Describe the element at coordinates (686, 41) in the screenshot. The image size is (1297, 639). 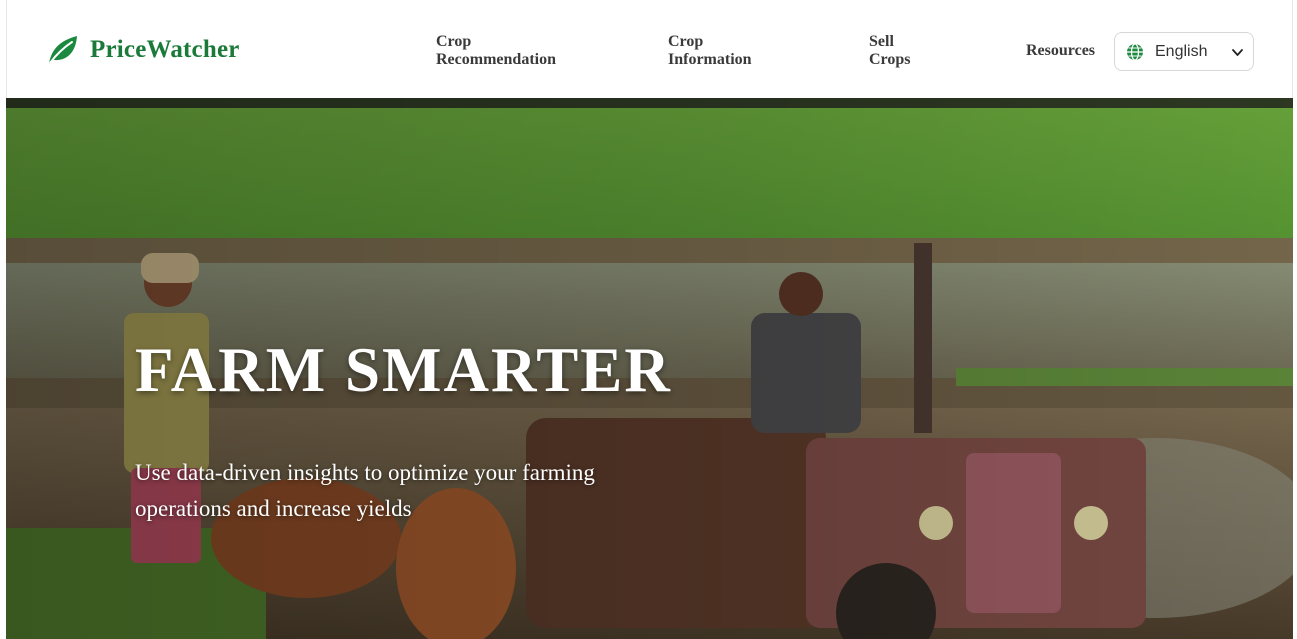
I see `nav-crop-information-line1: Crop` at that location.